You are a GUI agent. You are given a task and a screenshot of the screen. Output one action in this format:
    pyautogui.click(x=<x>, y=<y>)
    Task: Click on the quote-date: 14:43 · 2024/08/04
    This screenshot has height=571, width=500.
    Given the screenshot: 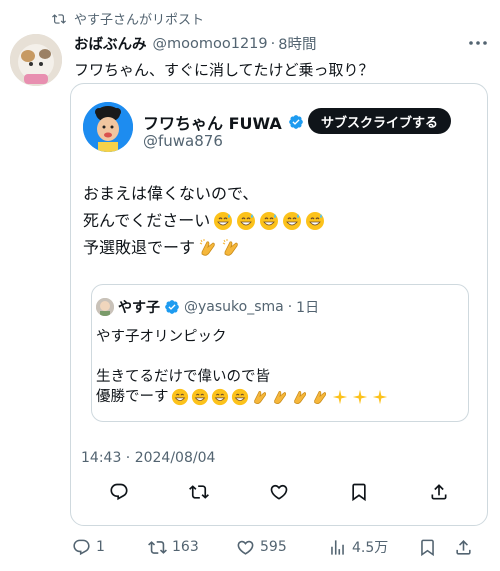 What is the action you would take?
    pyautogui.click(x=148, y=458)
    